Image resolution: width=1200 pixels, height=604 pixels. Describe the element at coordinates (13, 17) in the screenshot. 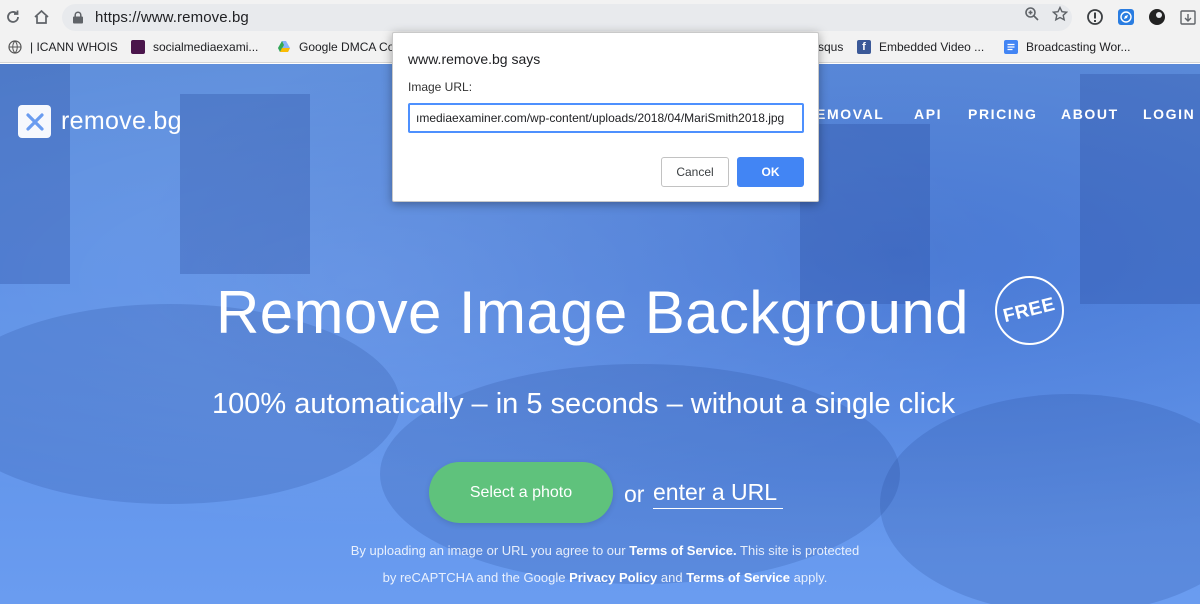

I see `reload-icon` at that location.